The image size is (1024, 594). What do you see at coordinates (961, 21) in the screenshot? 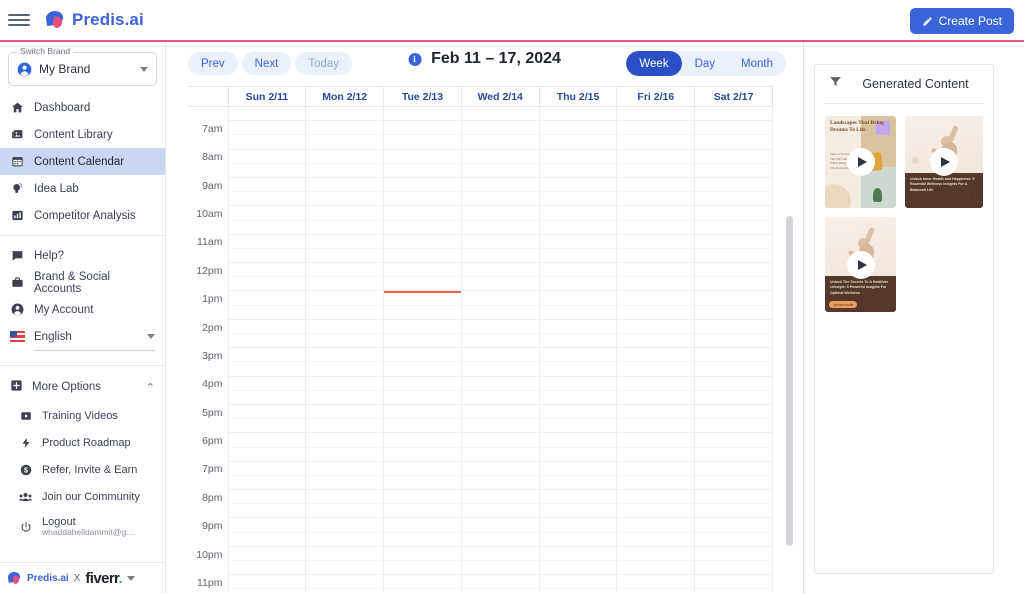
I see `create-post-button: Create Post` at bounding box center [961, 21].